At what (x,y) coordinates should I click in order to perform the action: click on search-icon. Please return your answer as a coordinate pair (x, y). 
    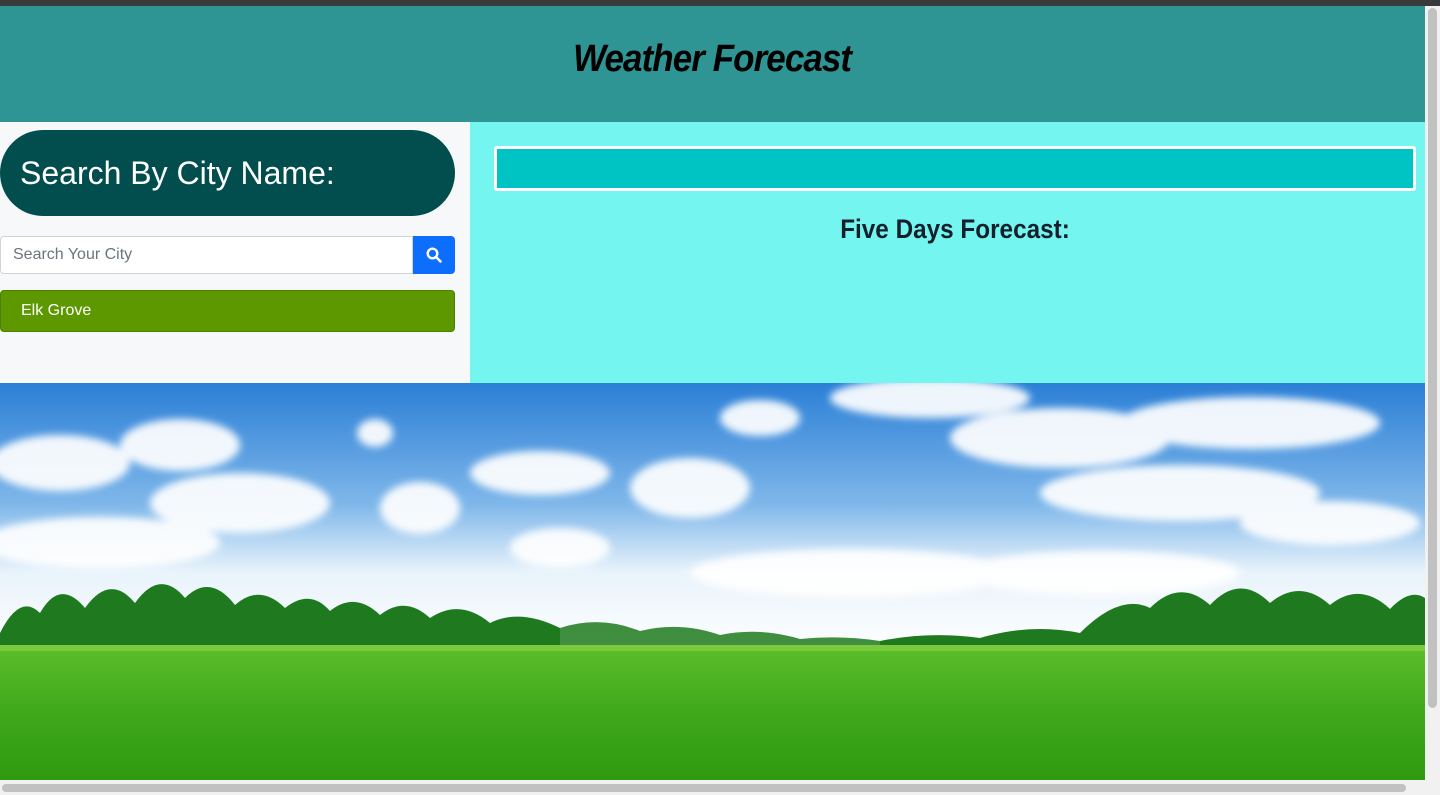
    Looking at the image, I should click on (434, 255).